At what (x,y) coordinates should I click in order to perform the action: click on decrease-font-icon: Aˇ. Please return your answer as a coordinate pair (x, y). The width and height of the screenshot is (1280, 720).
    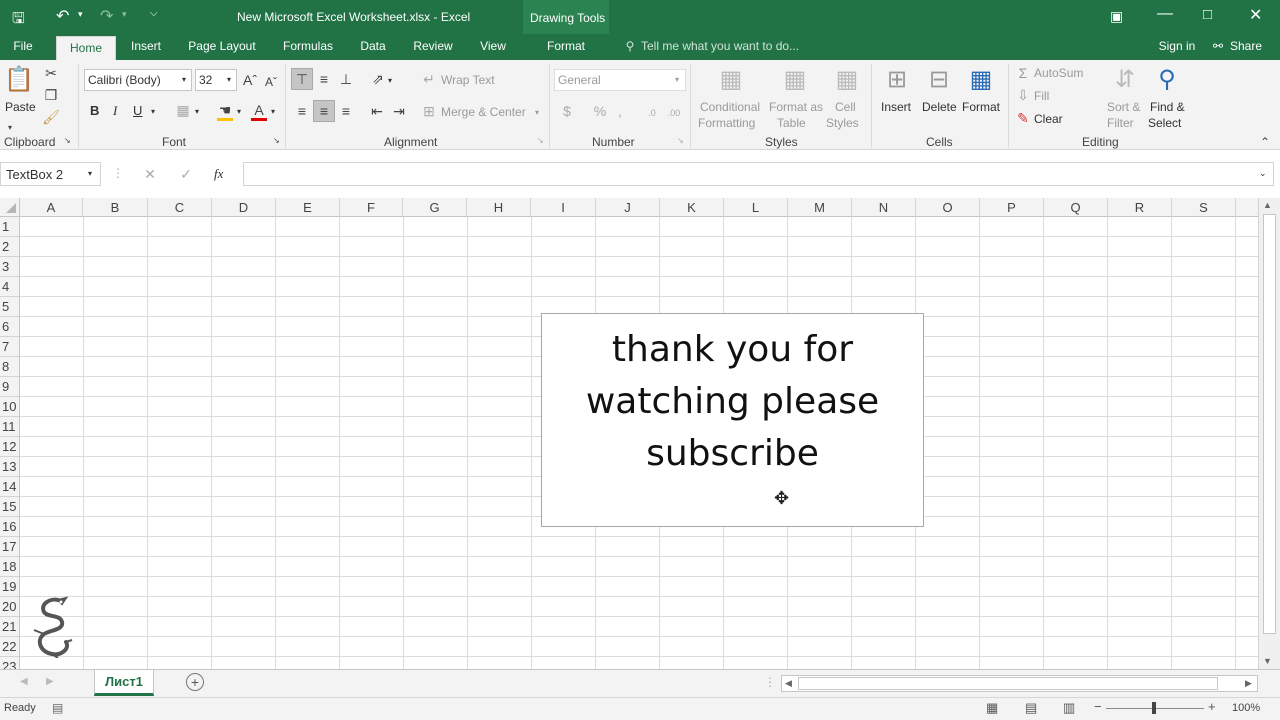
    Looking at the image, I should click on (271, 82).